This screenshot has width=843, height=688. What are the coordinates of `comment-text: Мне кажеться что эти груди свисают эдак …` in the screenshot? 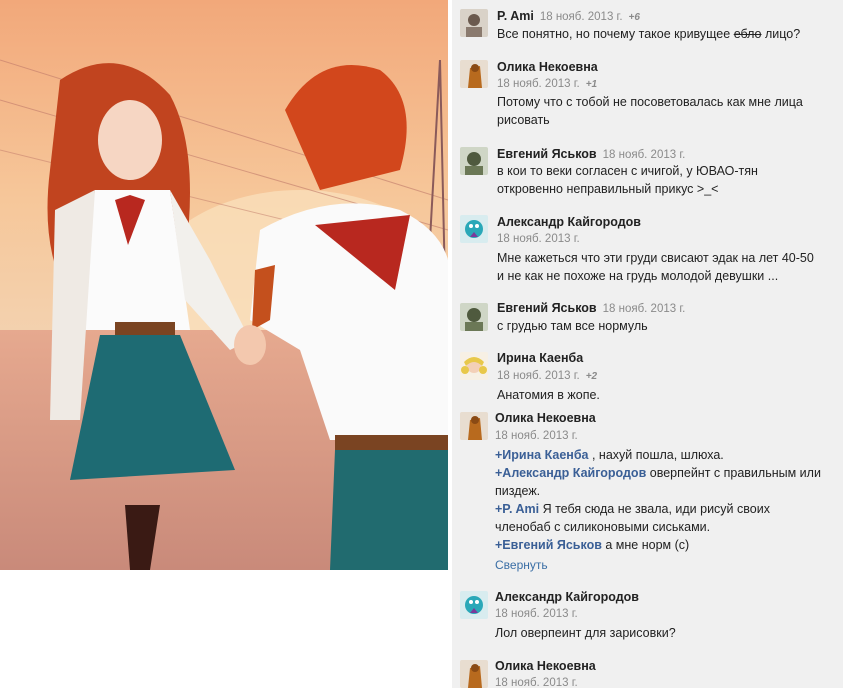 It's located at (667, 267).